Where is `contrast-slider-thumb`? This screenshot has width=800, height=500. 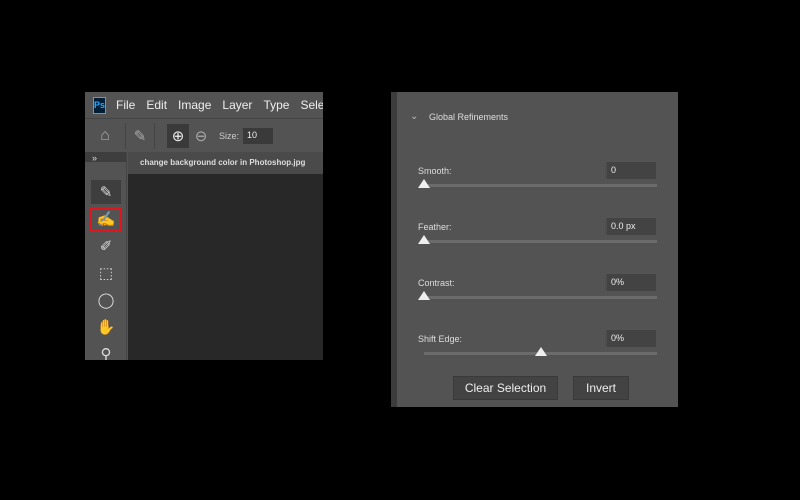 contrast-slider-thumb is located at coordinates (424, 295).